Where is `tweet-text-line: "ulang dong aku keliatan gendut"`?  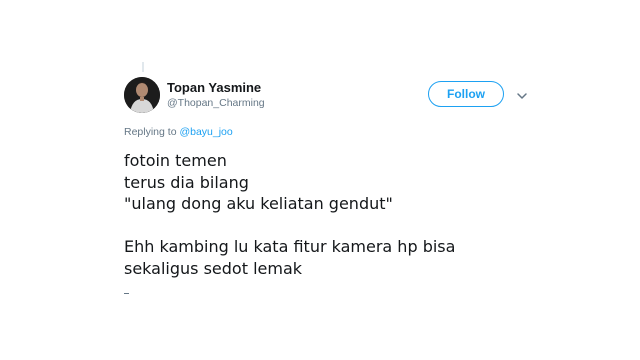 tweet-text-line: "ulang dong aku keliatan gendut" is located at coordinates (258, 203).